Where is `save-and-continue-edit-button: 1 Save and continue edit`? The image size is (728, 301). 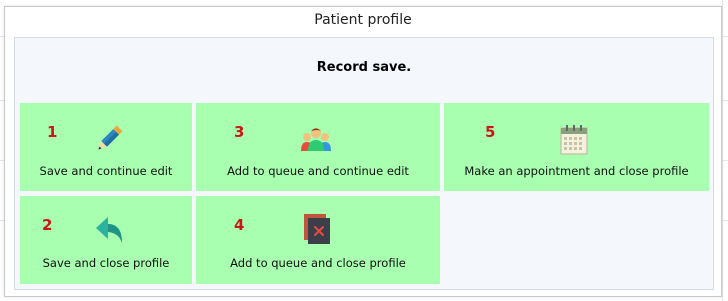 save-and-continue-edit-button: 1 Save and continue edit is located at coordinates (106, 147).